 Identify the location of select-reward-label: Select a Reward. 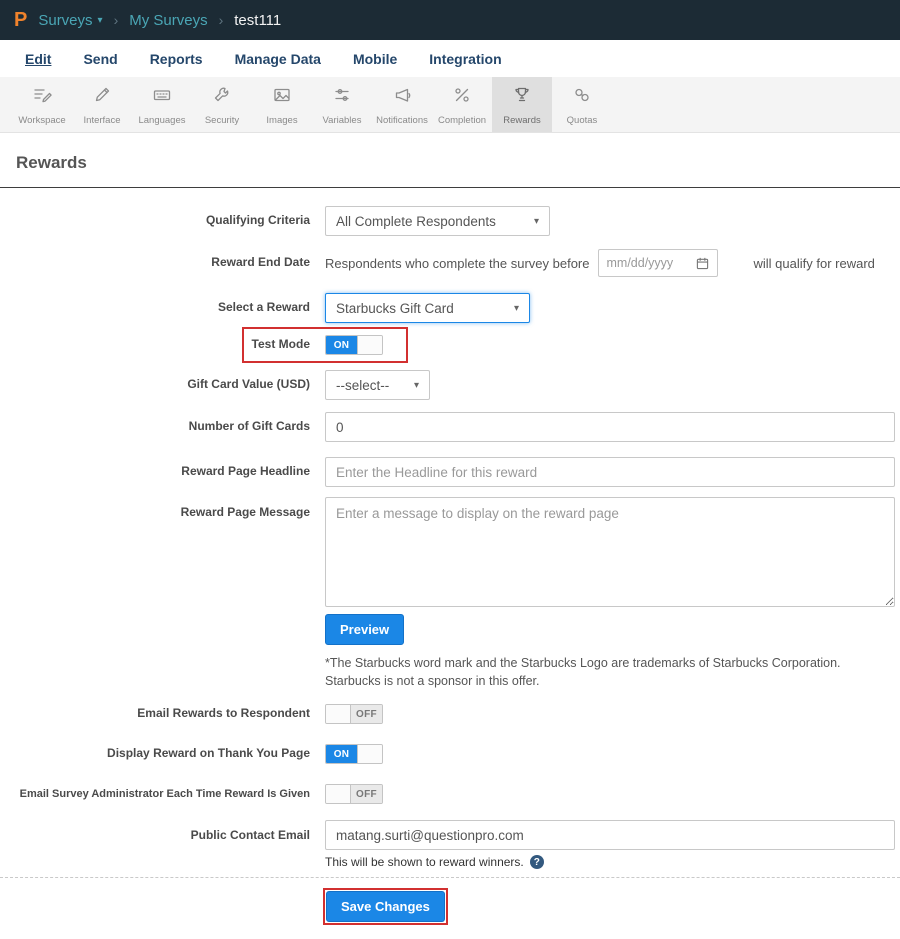
(263, 307).